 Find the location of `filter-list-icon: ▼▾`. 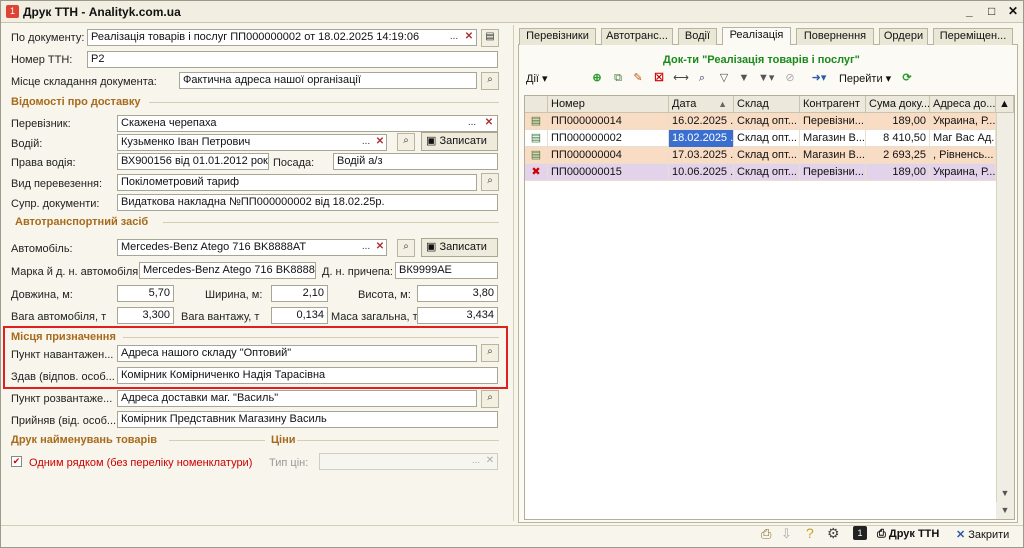

filter-list-icon: ▼▾ is located at coordinates (766, 78).